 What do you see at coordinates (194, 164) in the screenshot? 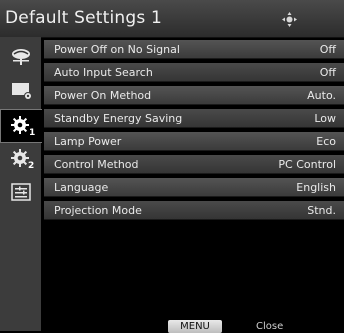
I see `setting-row-control-method: Control Method PC Control` at bounding box center [194, 164].